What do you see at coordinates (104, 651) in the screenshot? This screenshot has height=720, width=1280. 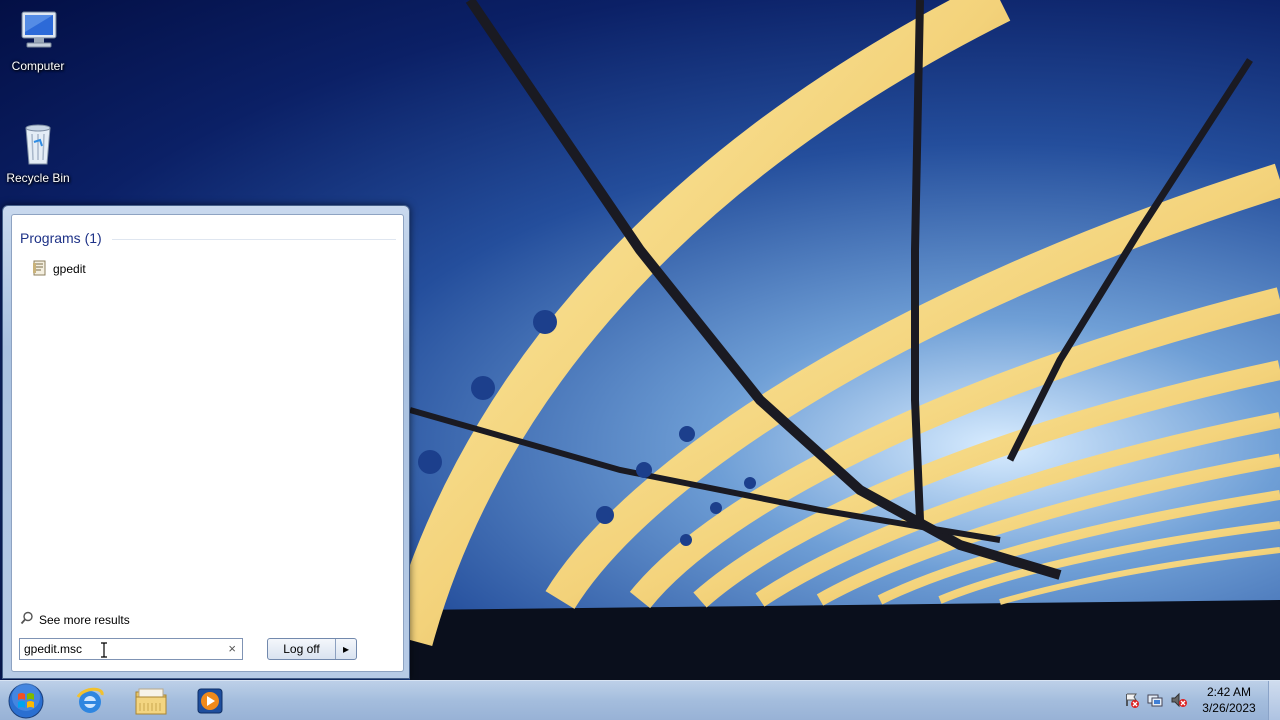 I see `text-cursor-icon` at bounding box center [104, 651].